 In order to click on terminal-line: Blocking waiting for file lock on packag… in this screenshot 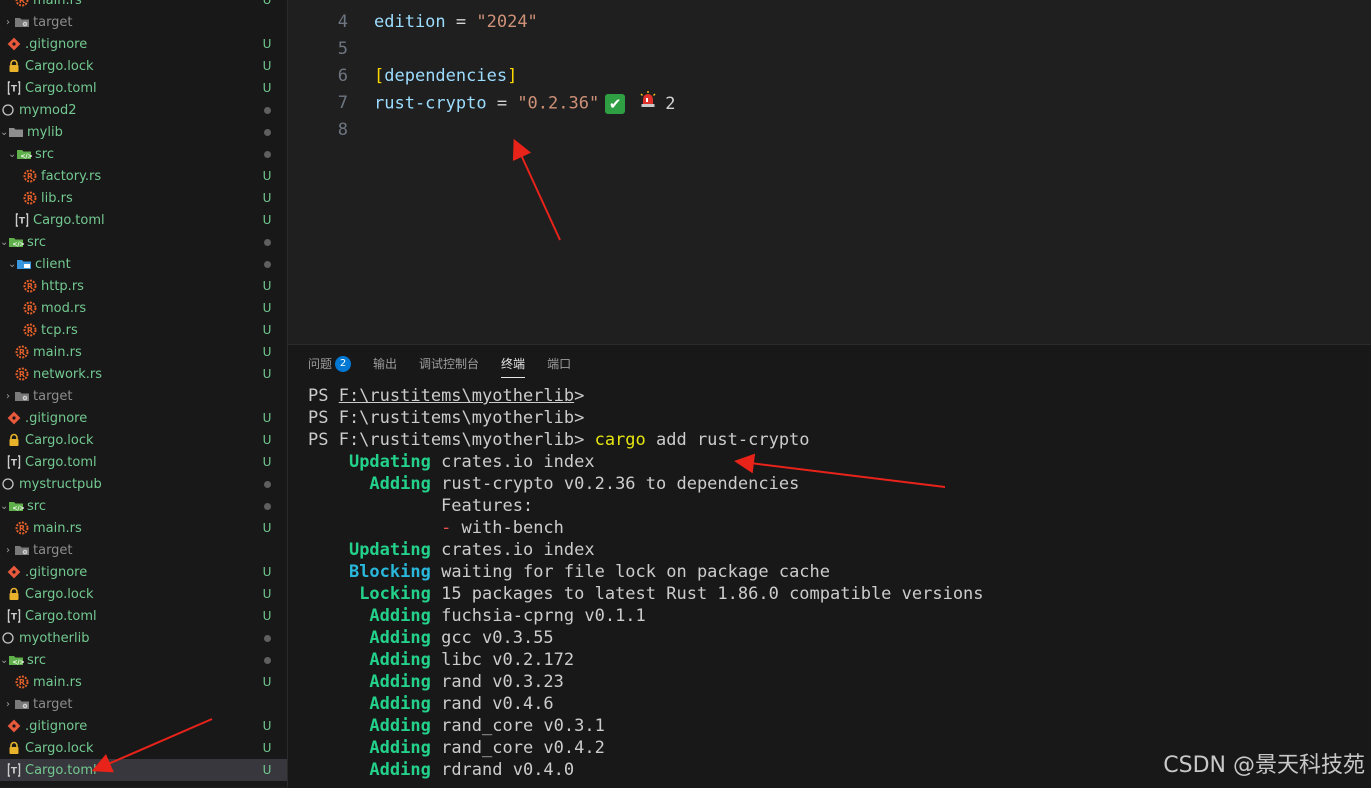, I will do `click(646, 572)`.